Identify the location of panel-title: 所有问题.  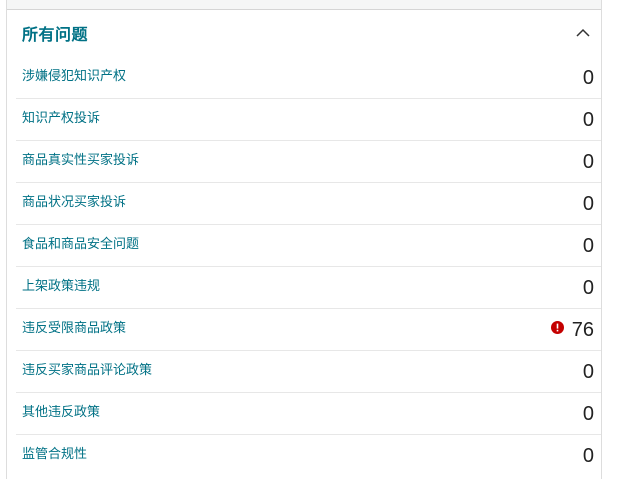
(55, 34).